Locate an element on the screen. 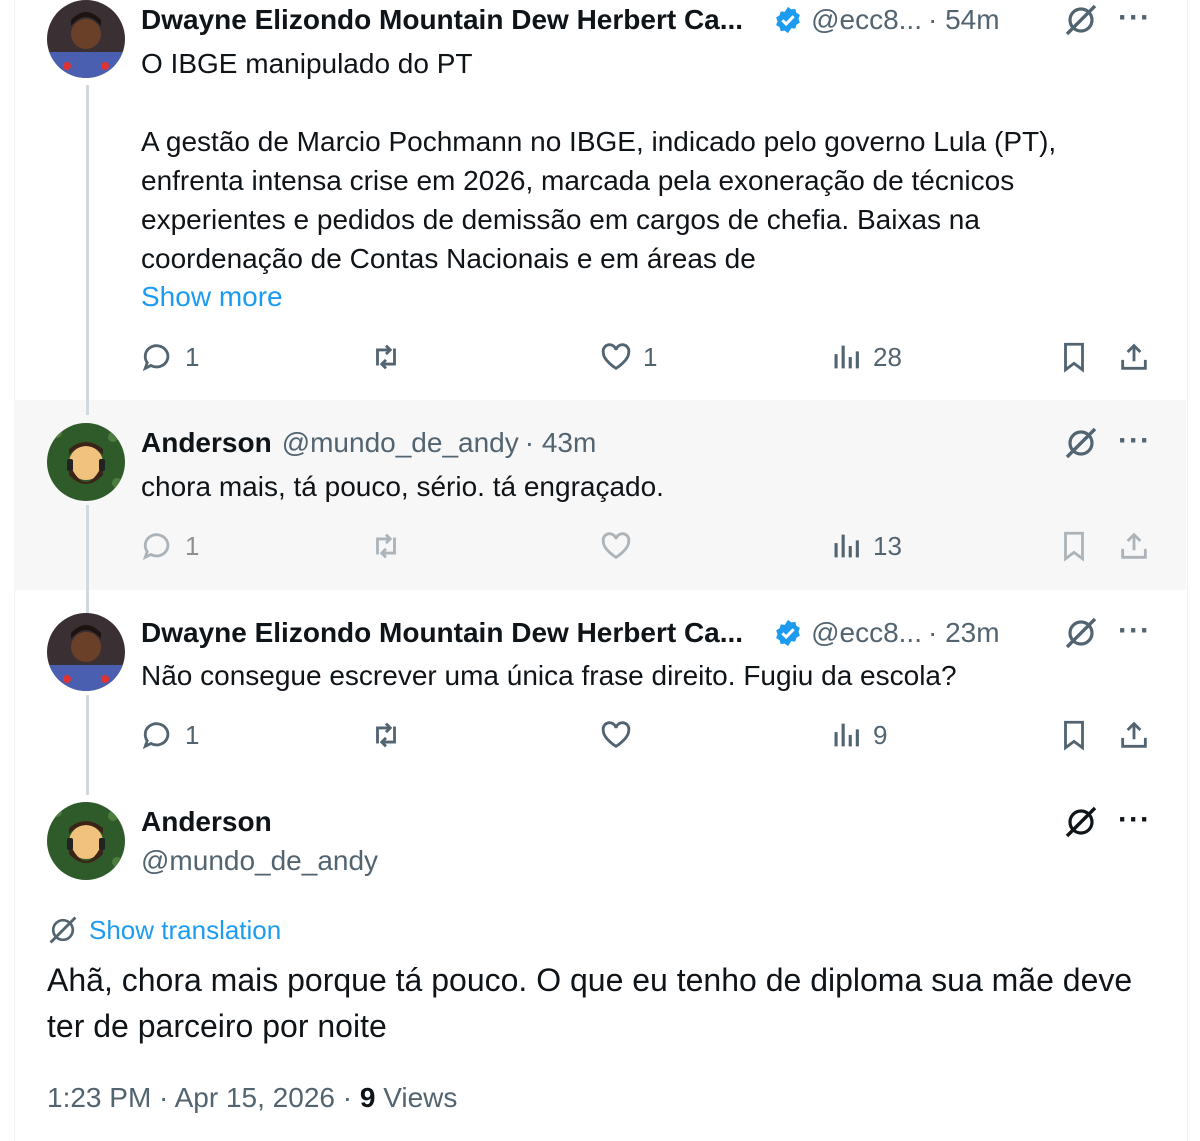  views-button: 9 is located at coordinates (858, 735).